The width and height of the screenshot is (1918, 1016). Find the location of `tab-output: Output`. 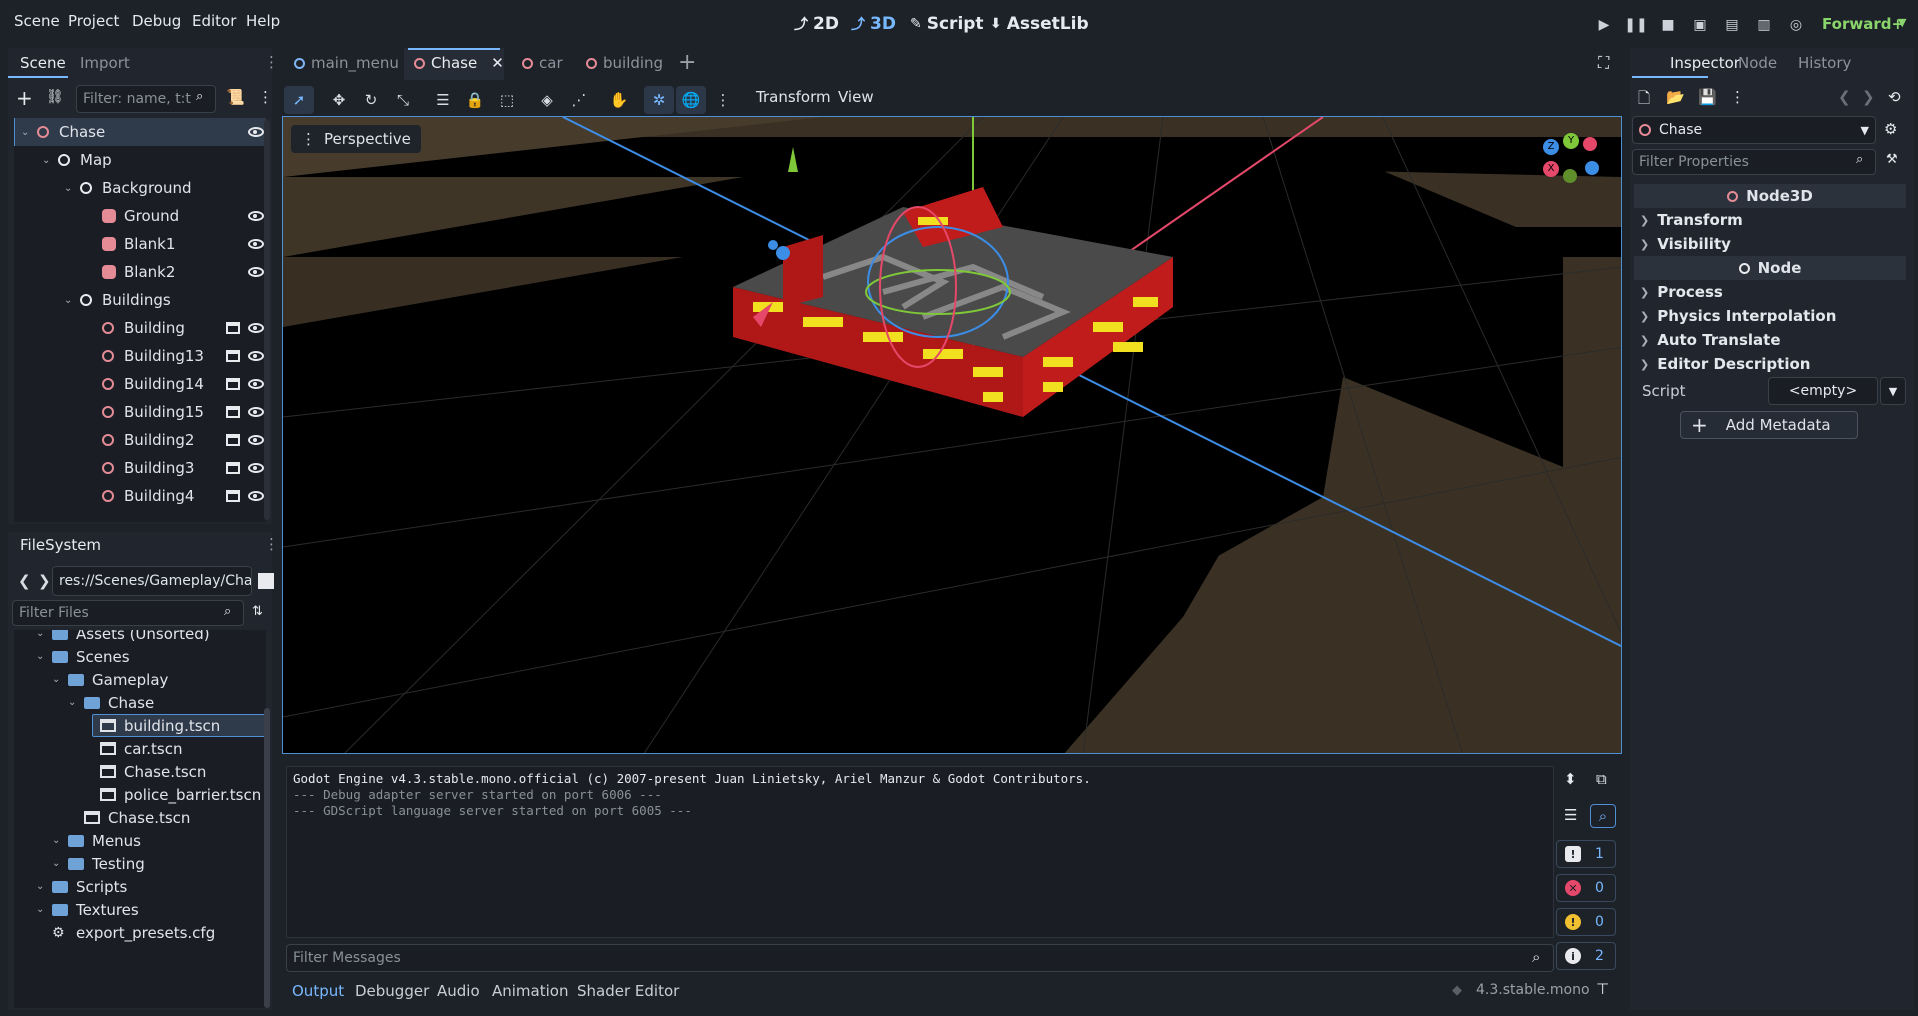

tab-output: Output is located at coordinates (318, 991).